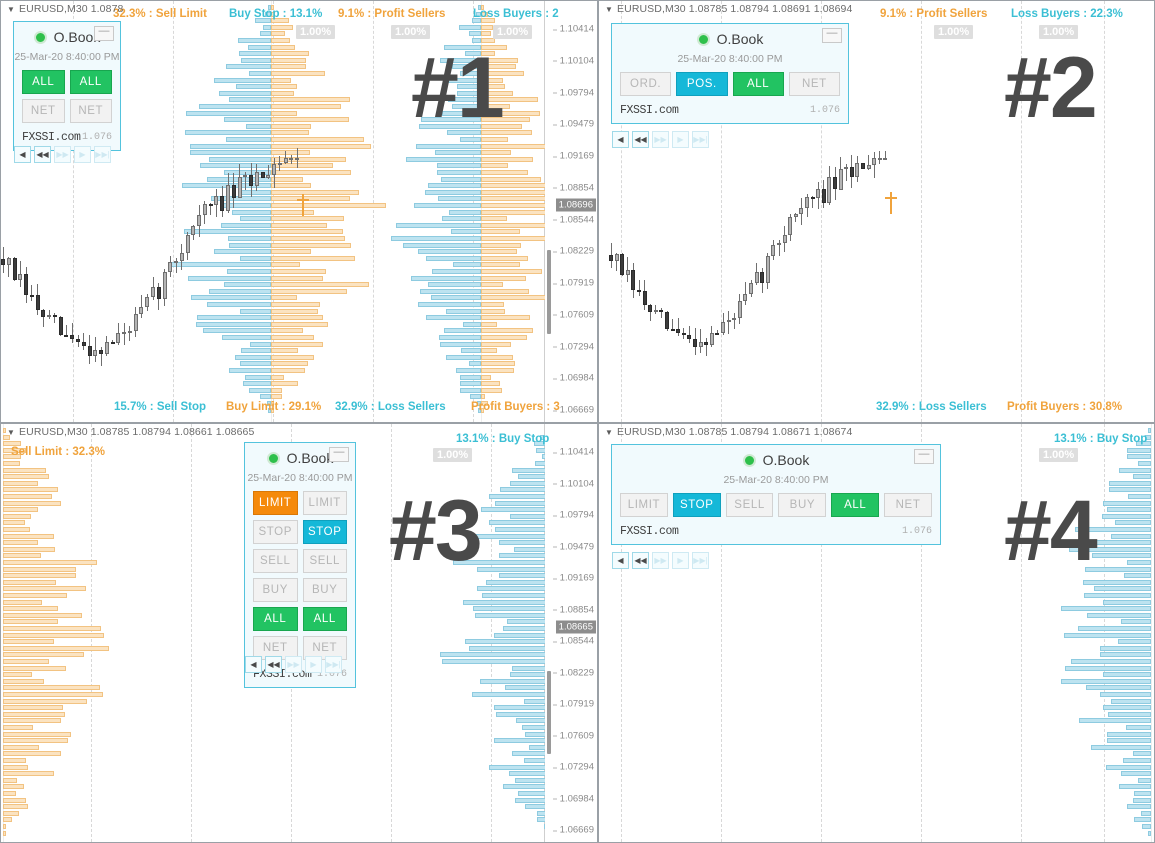  Describe the element at coordinates (324, 532) in the screenshot. I see `btn-stop-right: STOP` at that location.